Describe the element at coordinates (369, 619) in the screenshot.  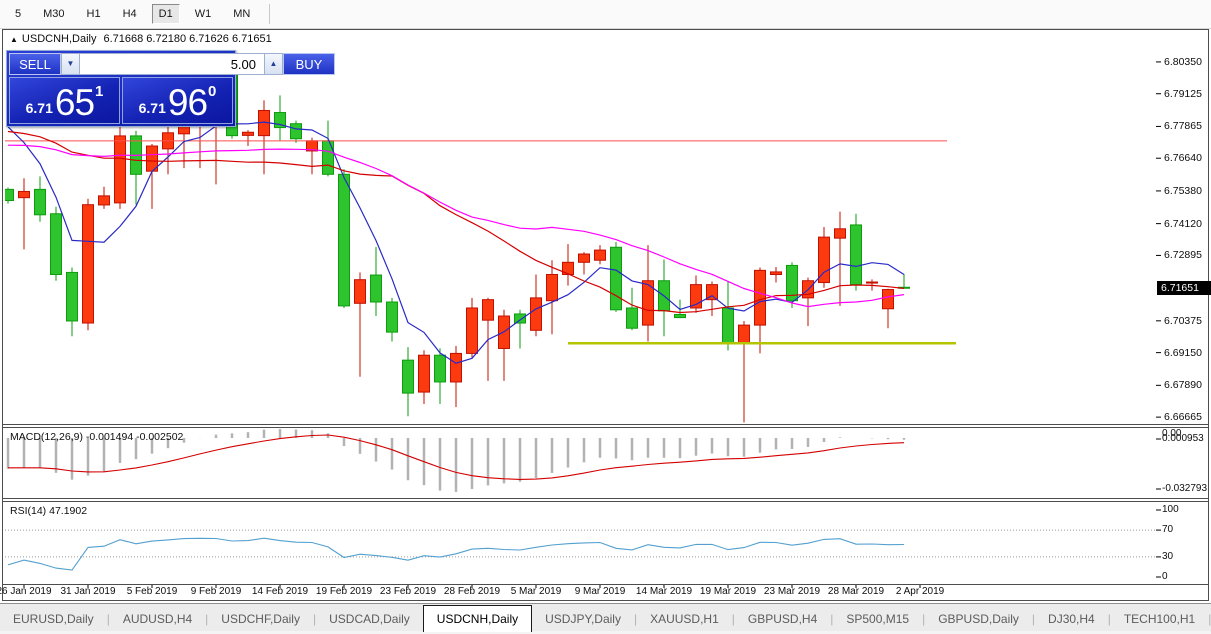
I see `chart-tab-usdcad-daily: USDCAD,Daily` at that location.